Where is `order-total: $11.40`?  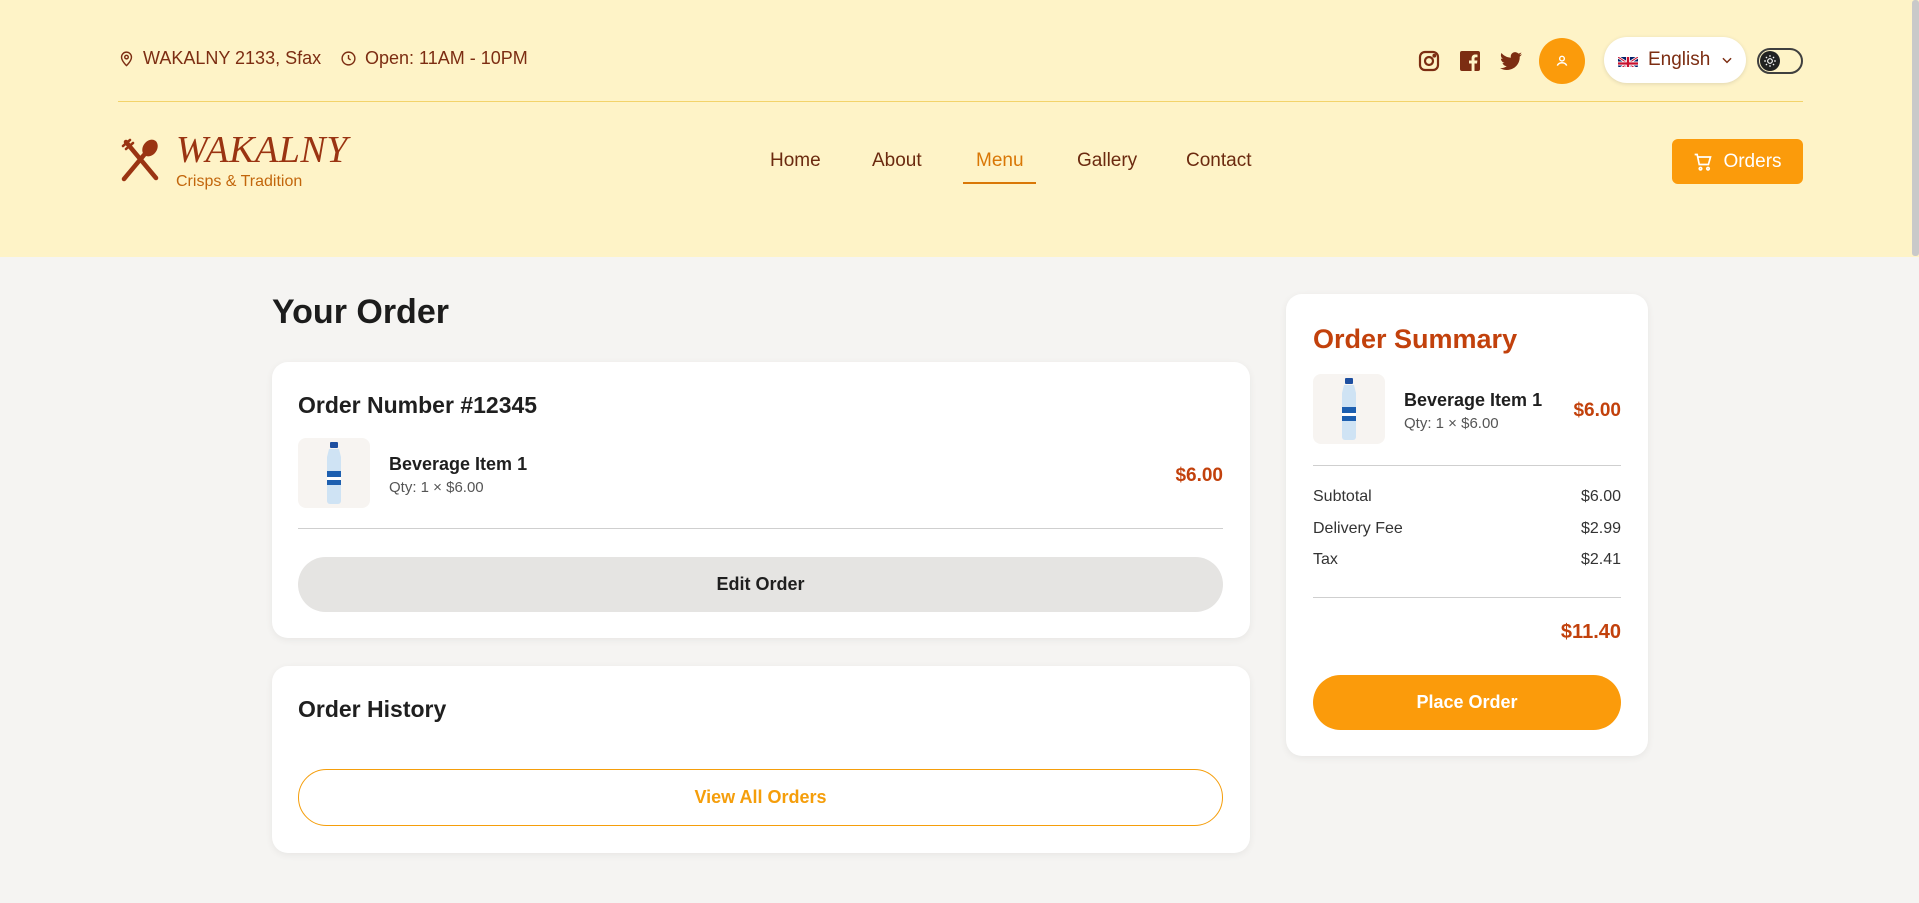 order-total: $11.40 is located at coordinates (1590, 632).